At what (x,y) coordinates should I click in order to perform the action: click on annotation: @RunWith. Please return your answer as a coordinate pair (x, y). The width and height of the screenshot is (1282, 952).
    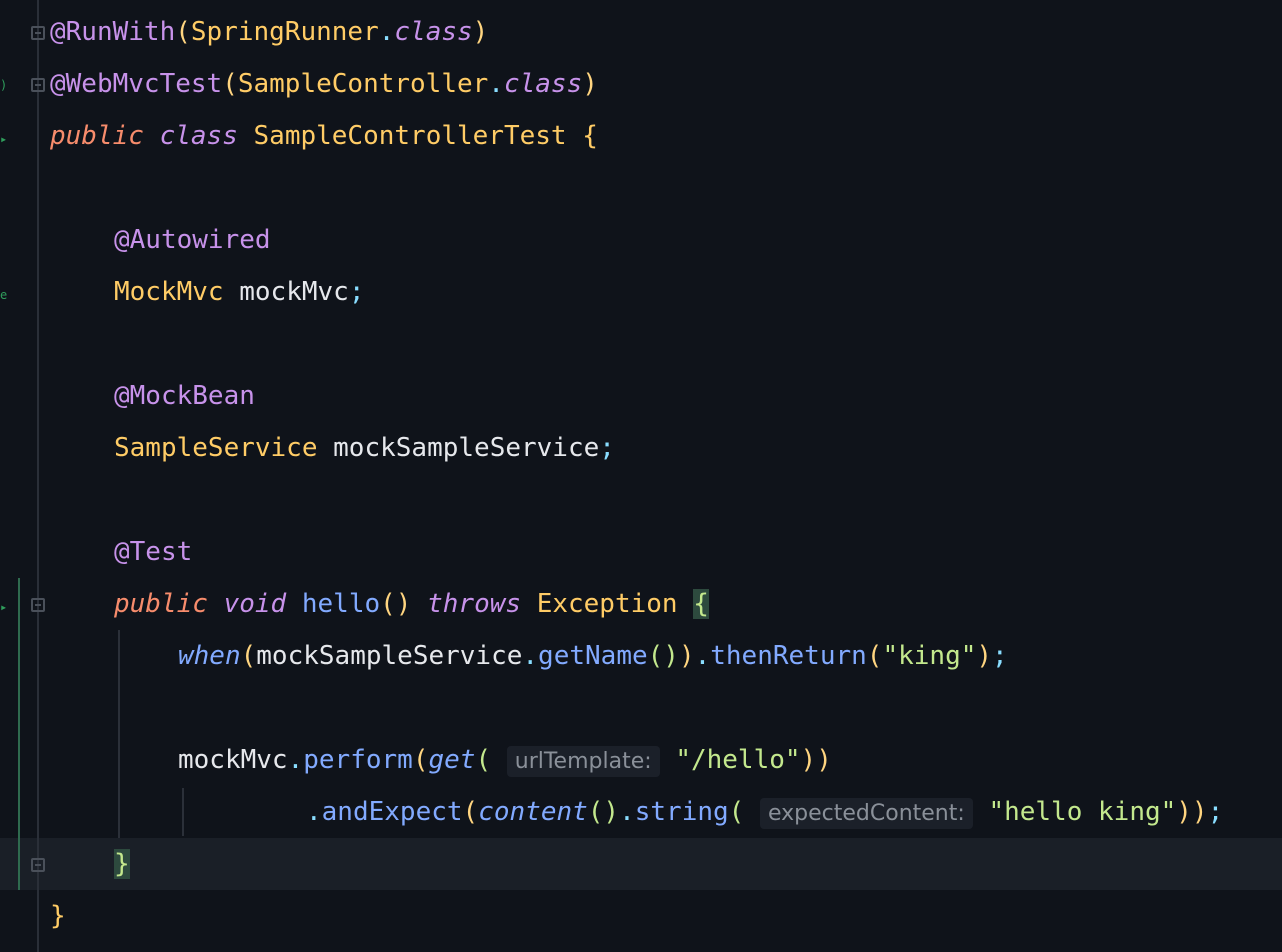
    Looking at the image, I should click on (113, 32).